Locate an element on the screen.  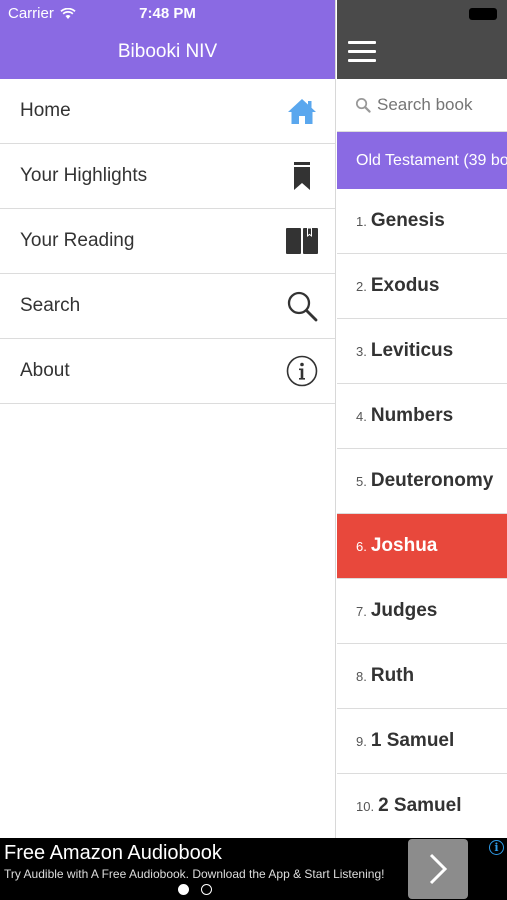
menu-toggle-icon is located at coordinates (362, 52).